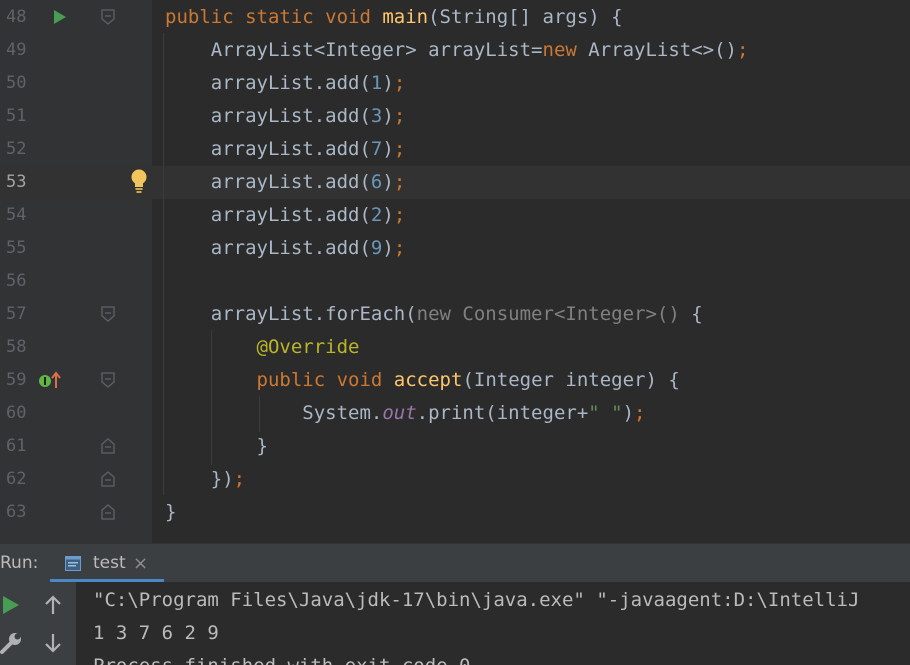 This screenshot has width=910, height=665. I want to click on console-line: 1 3 7 6 2 9, so click(156, 633).